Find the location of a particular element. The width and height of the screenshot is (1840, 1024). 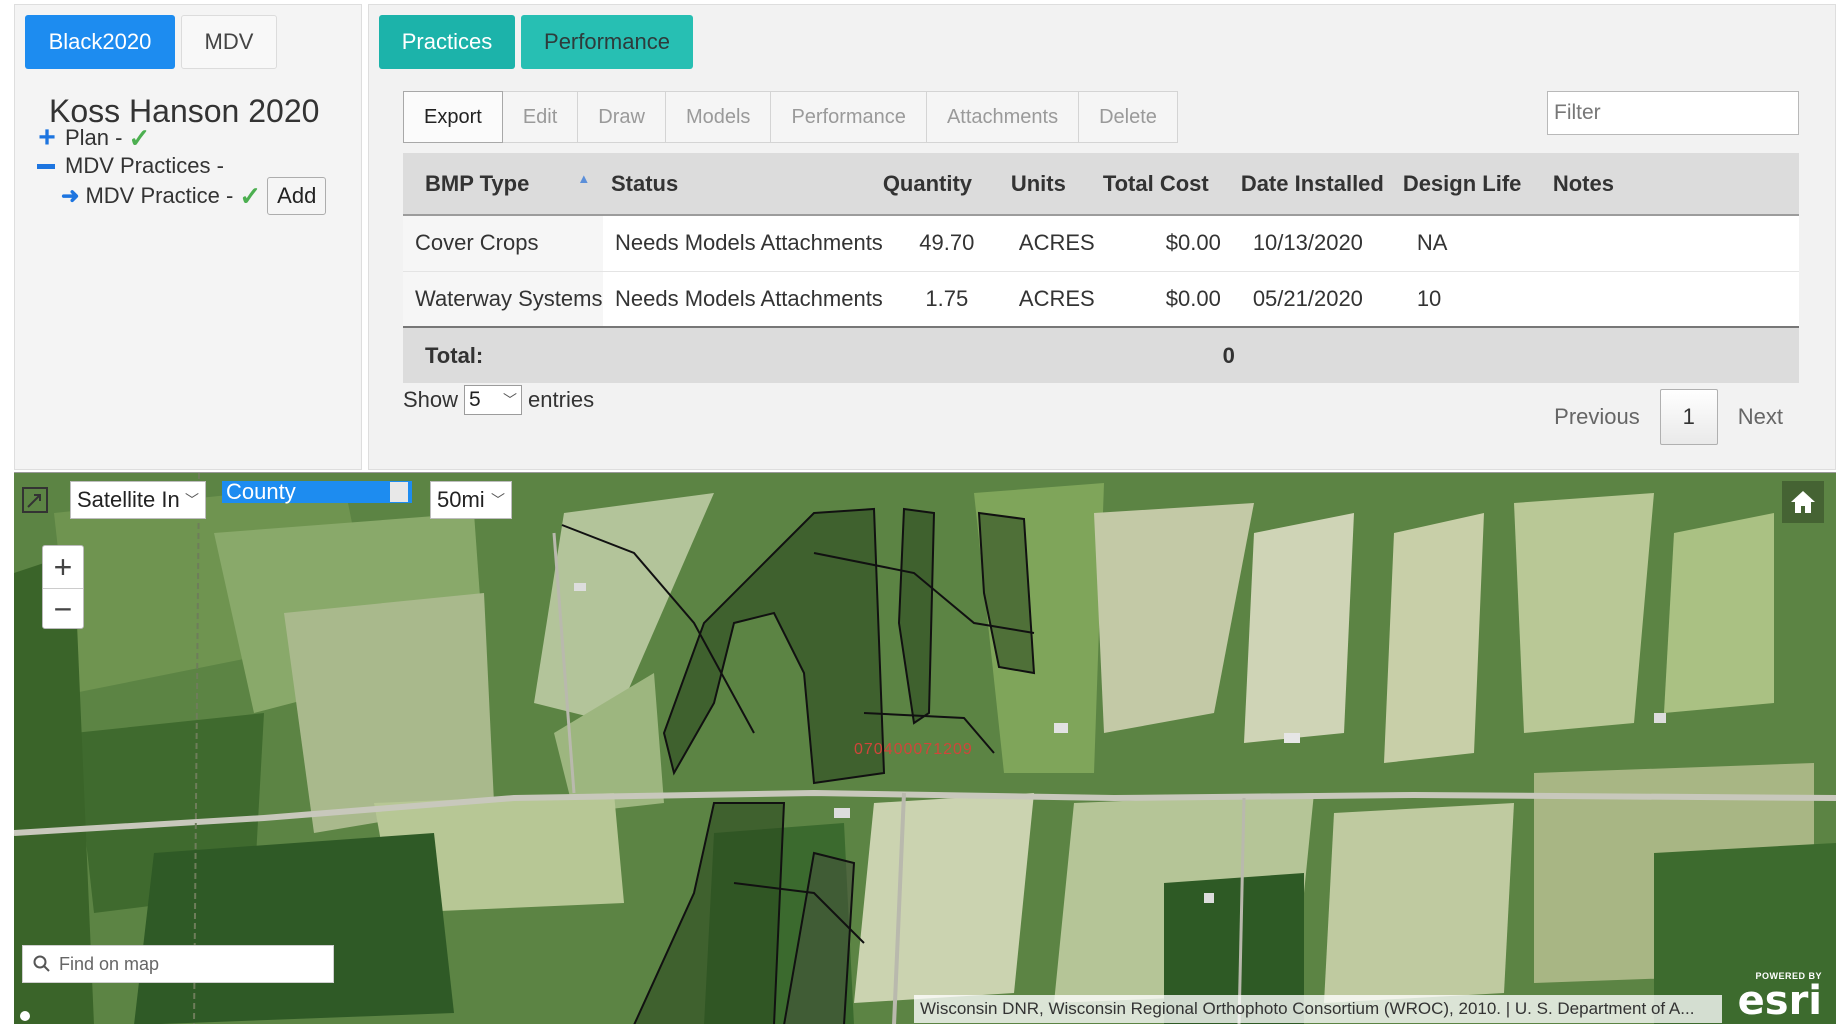

table-total-row: Total: 0 is located at coordinates (1101, 355).